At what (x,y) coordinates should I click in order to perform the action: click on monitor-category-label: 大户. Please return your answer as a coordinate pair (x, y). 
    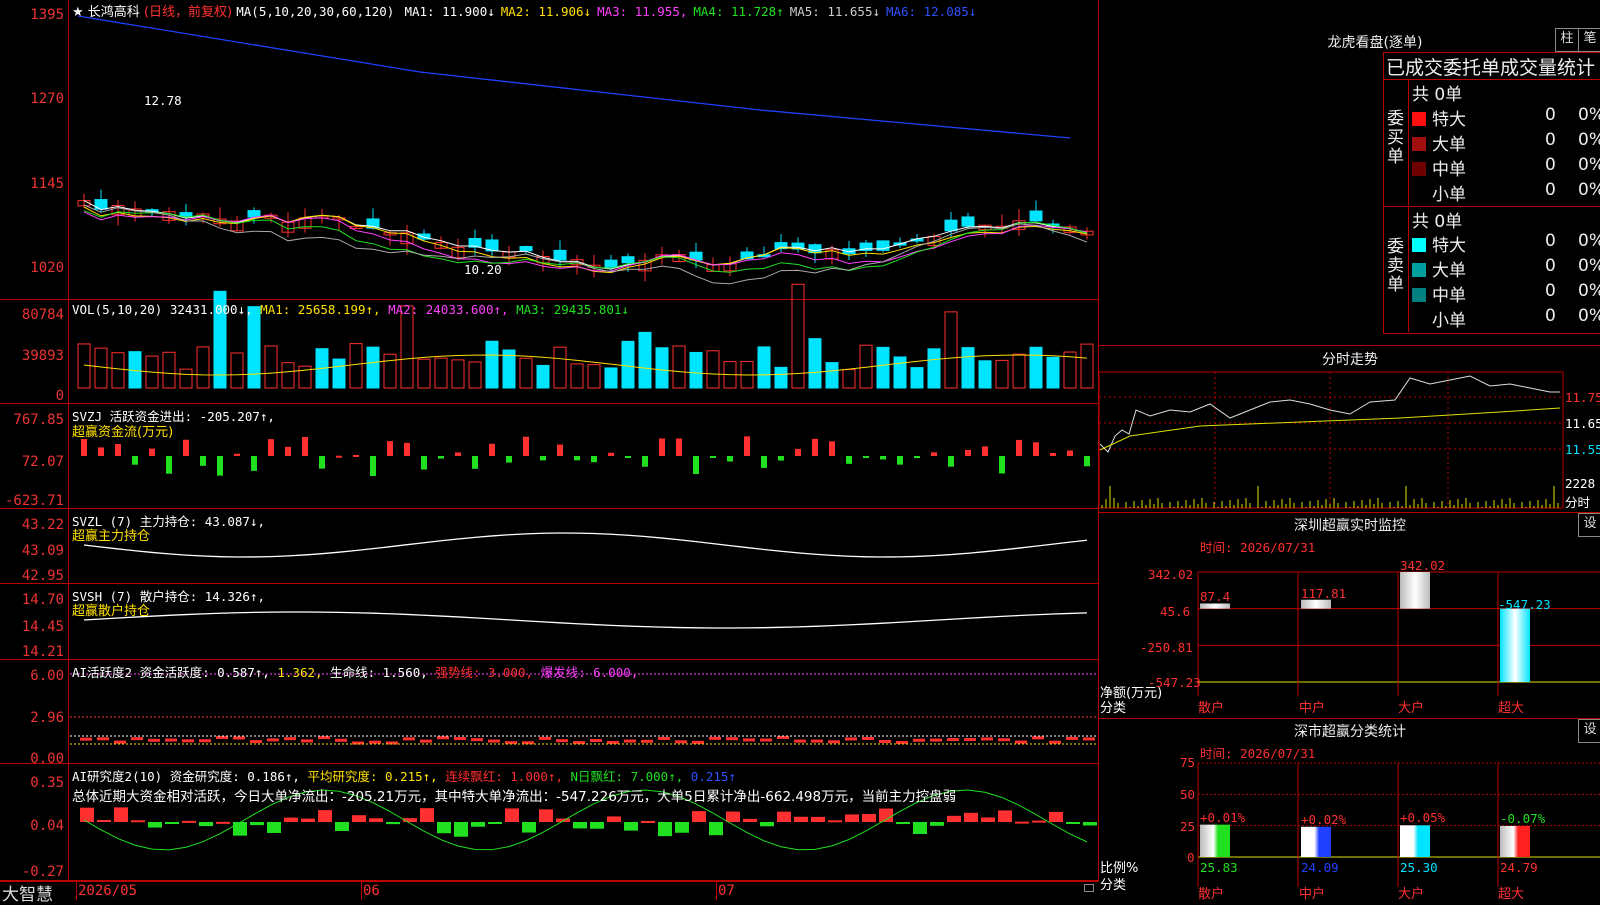
    Looking at the image, I should click on (1411, 708).